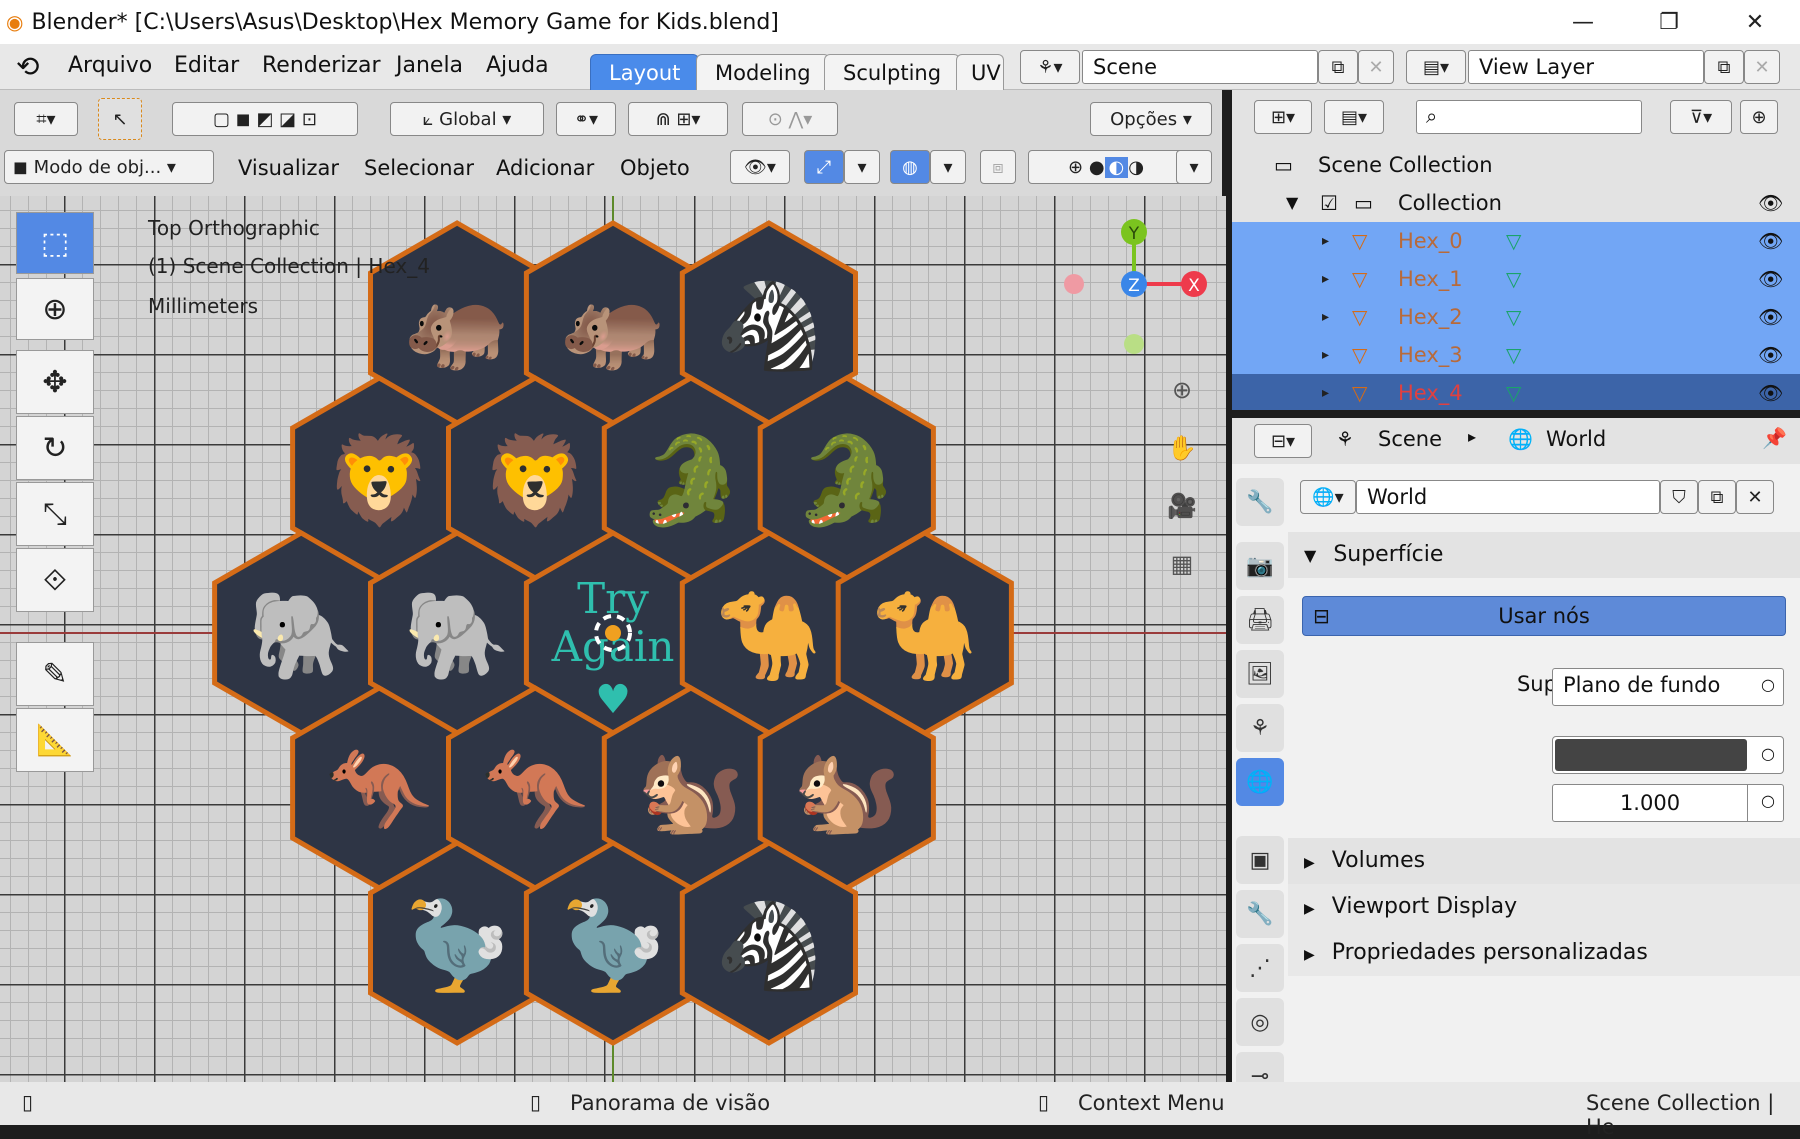 The image size is (1800, 1139). Describe the element at coordinates (1529, 117) in the screenshot. I see `outliner-search-input` at that location.